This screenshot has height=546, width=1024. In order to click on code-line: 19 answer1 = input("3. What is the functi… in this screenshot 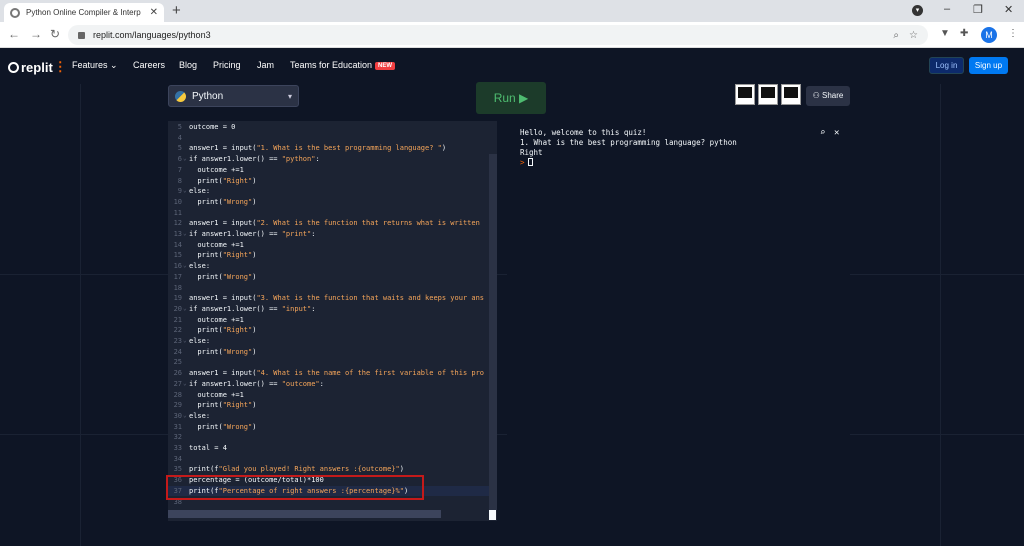, I will do `click(332, 298)`.